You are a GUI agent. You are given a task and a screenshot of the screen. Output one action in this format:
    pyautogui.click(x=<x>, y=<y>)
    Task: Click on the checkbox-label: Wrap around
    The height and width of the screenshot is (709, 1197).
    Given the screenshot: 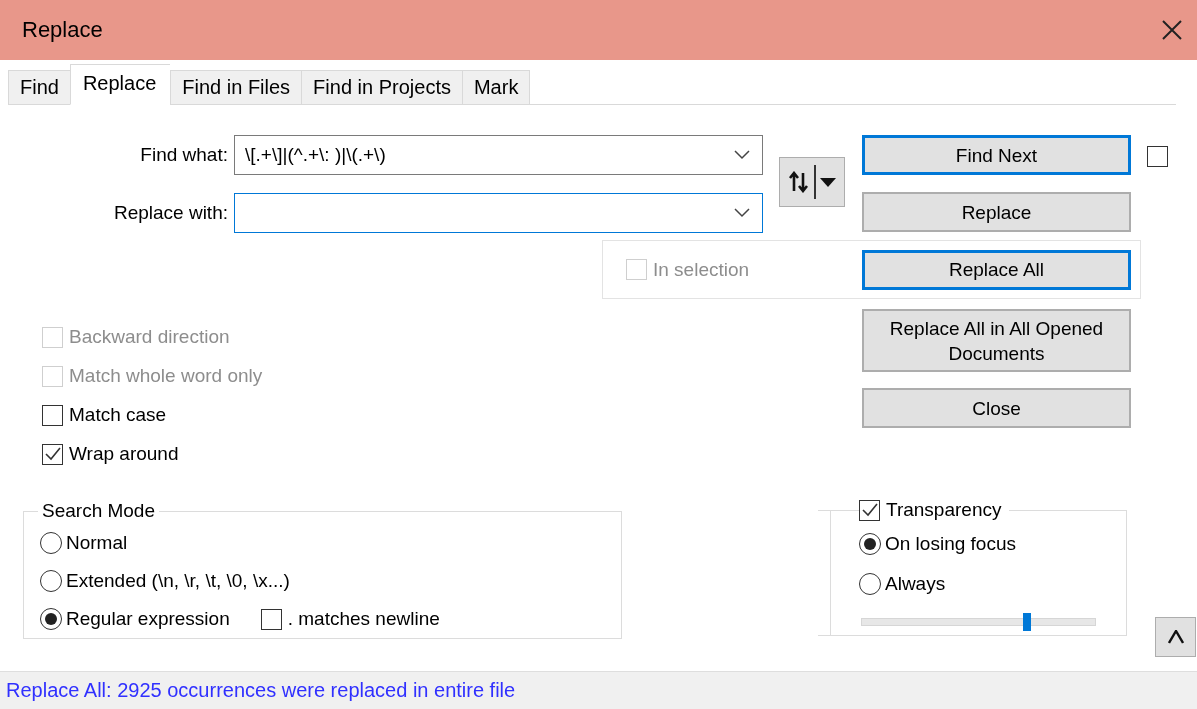 What is the action you would take?
    pyautogui.click(x=124, y=454)
    